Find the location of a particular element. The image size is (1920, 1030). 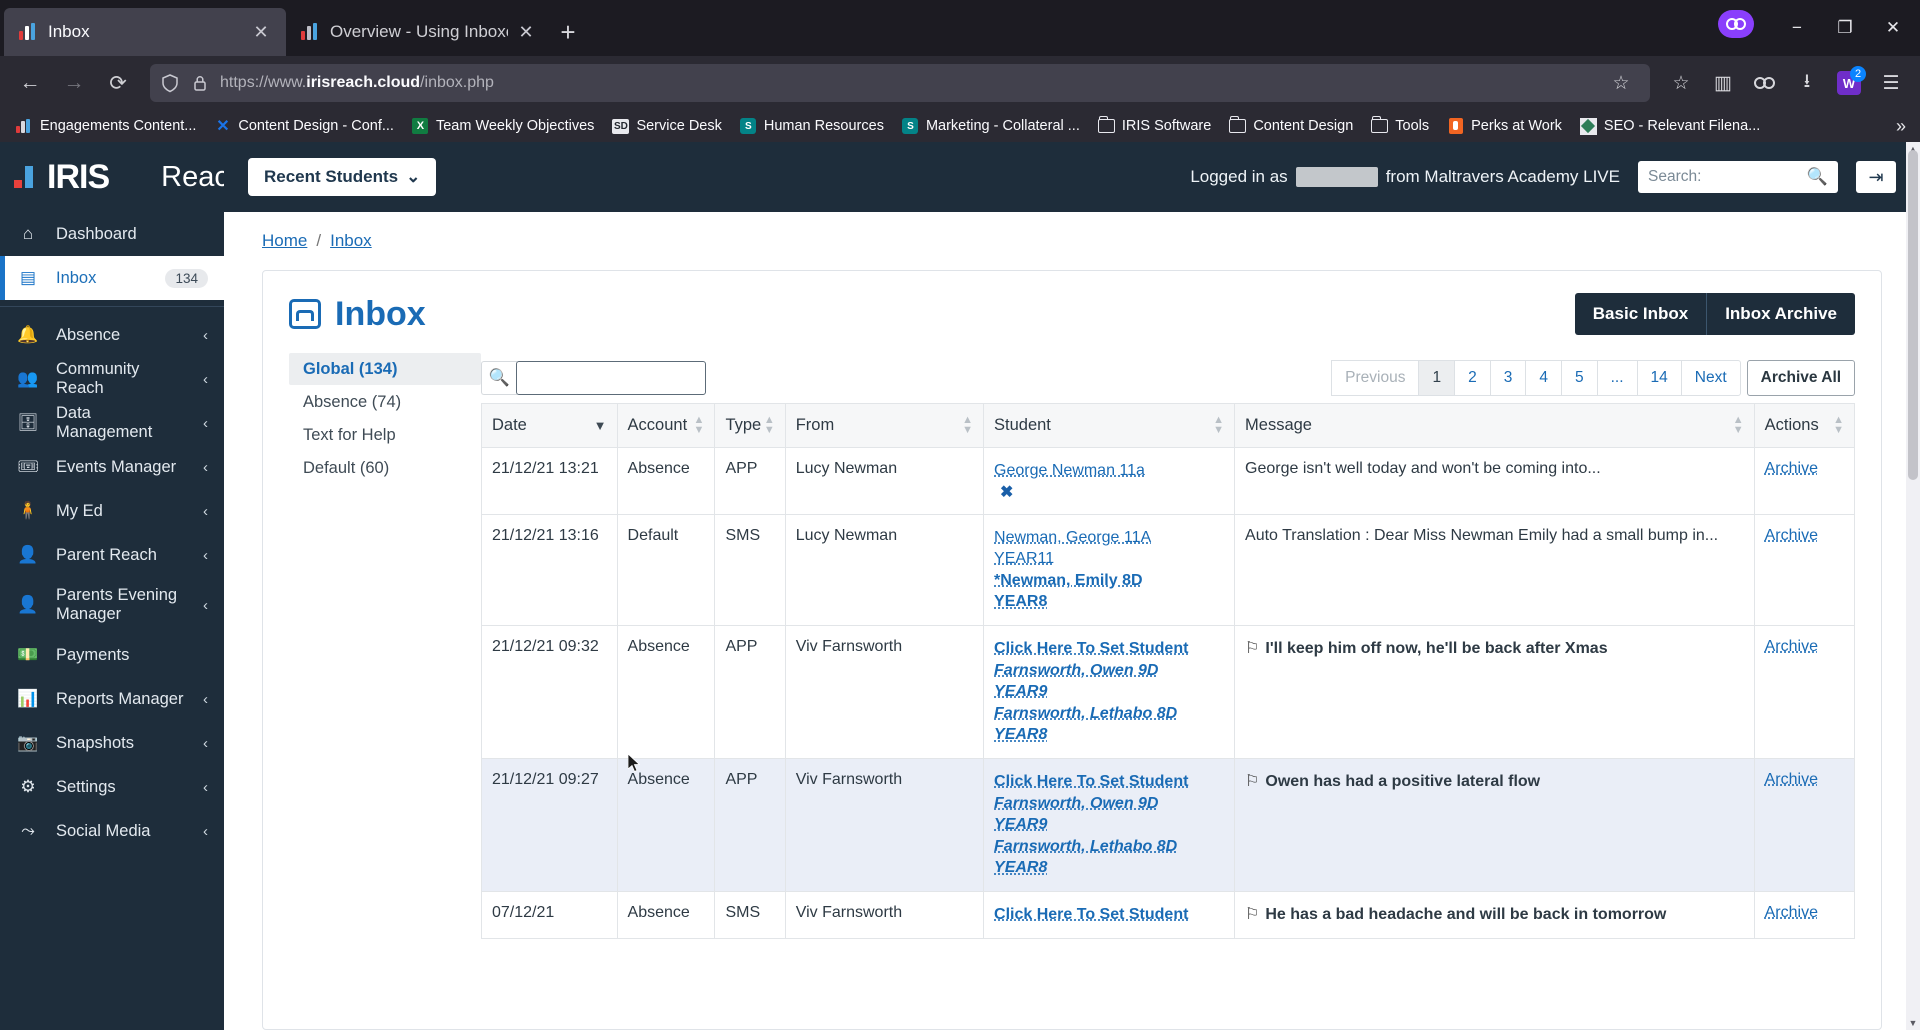

downloads-icon: ⭳ is located at coordinates (1807, 83).